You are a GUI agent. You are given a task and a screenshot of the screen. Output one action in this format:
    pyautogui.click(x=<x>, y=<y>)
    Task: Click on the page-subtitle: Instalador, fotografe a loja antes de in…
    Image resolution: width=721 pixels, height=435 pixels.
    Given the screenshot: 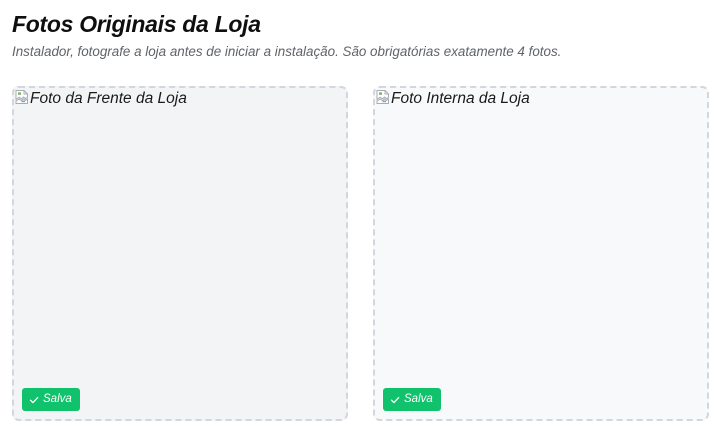 What is the action you would take?
    pyautogui.click(x=287, y=51)
    